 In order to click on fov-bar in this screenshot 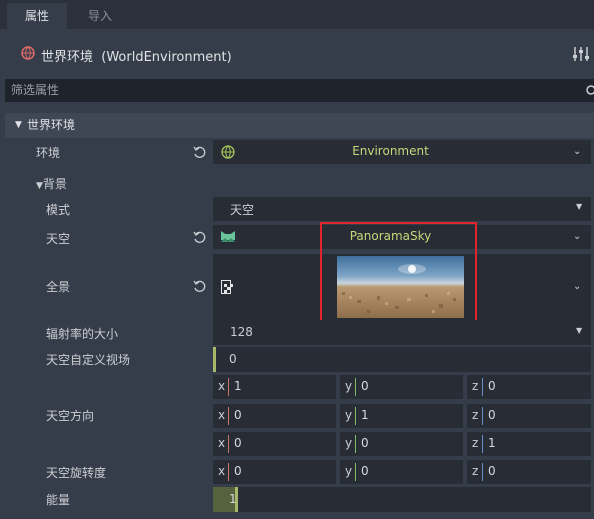, I will do `click(214, 359)`.